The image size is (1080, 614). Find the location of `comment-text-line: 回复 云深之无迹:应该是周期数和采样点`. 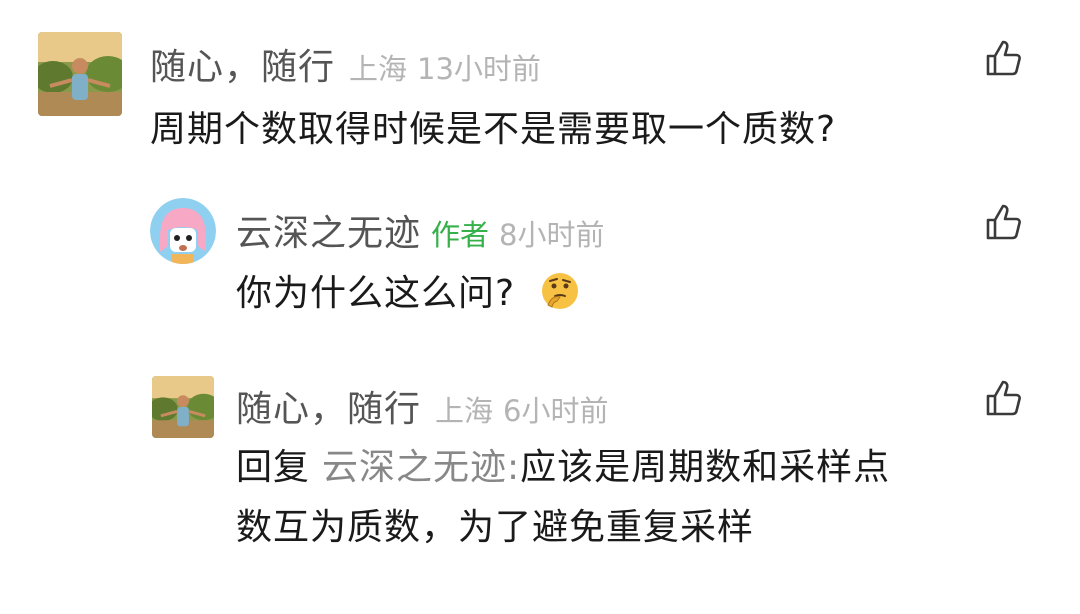

comment-text-line: 回复 云深之无迹:应该是周期数和采样点 is located at coordinates (636, 468).